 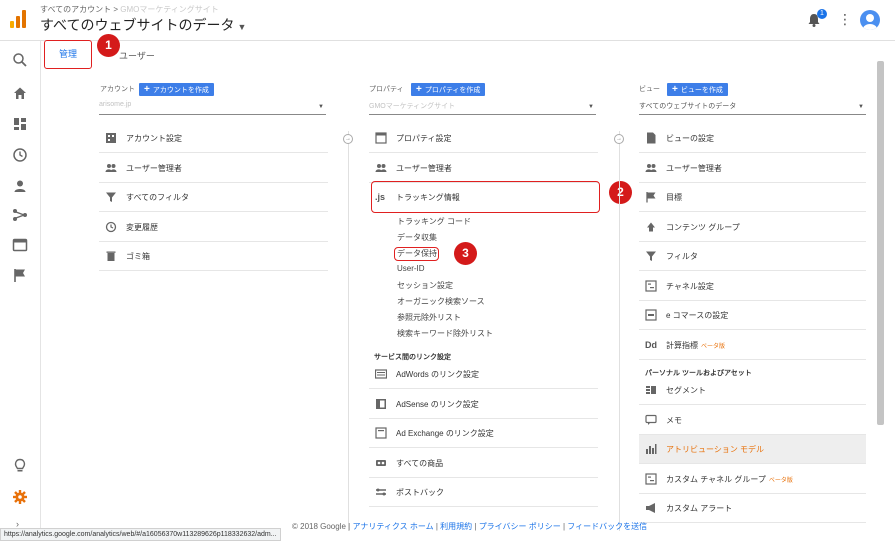 I want to click on menu-item-label: アカウント設定, so click(x=154, y=138).